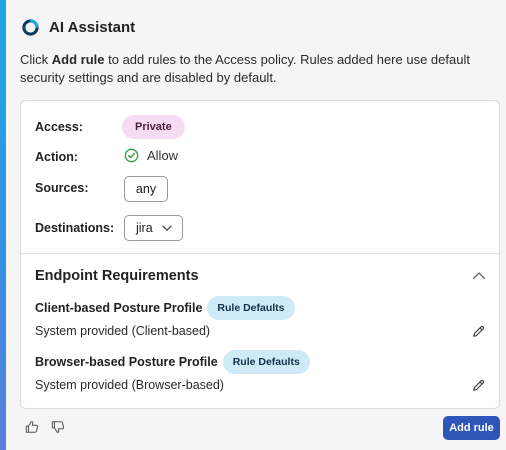 The height and width of the screenshot is (450, 506). I want to click on sources-value: any, so click(146, 189).